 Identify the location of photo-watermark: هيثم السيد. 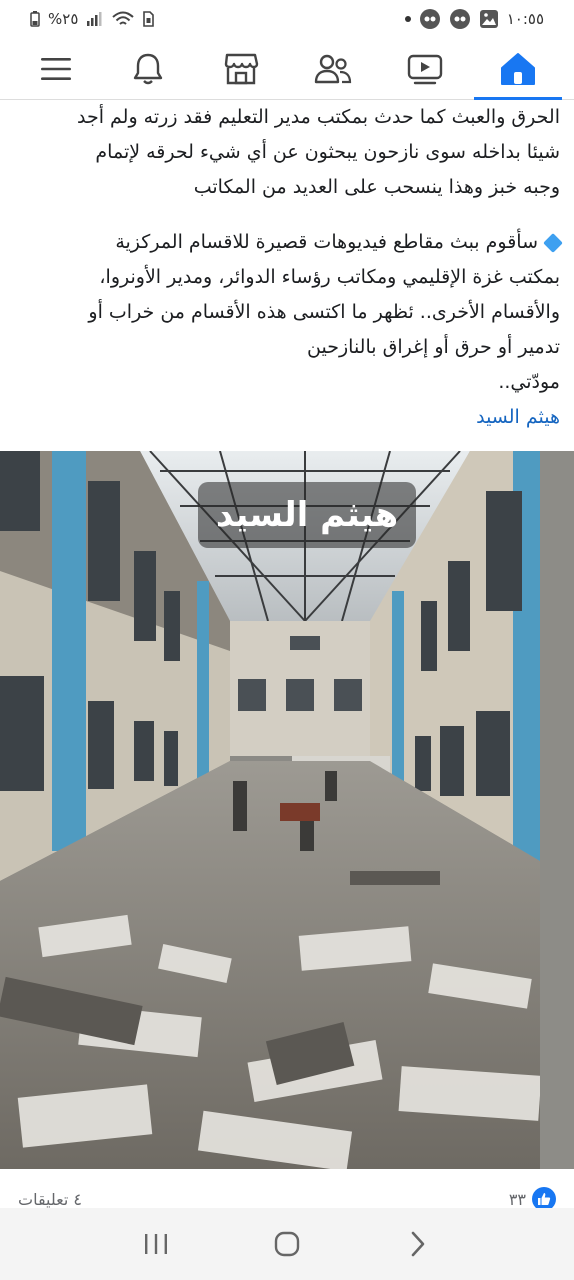
(307, 515).